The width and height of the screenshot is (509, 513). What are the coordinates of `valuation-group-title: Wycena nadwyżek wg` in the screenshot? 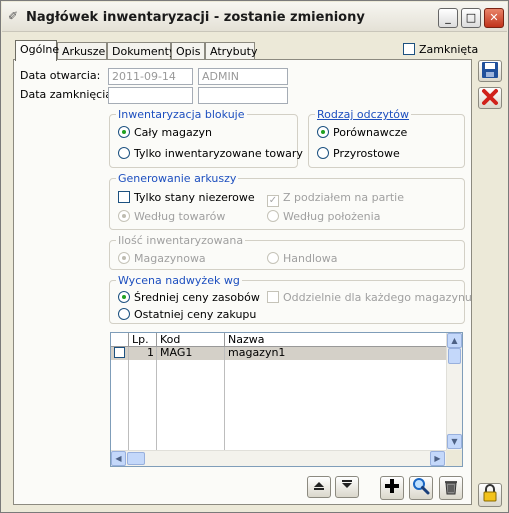 It's located at (179, 280).